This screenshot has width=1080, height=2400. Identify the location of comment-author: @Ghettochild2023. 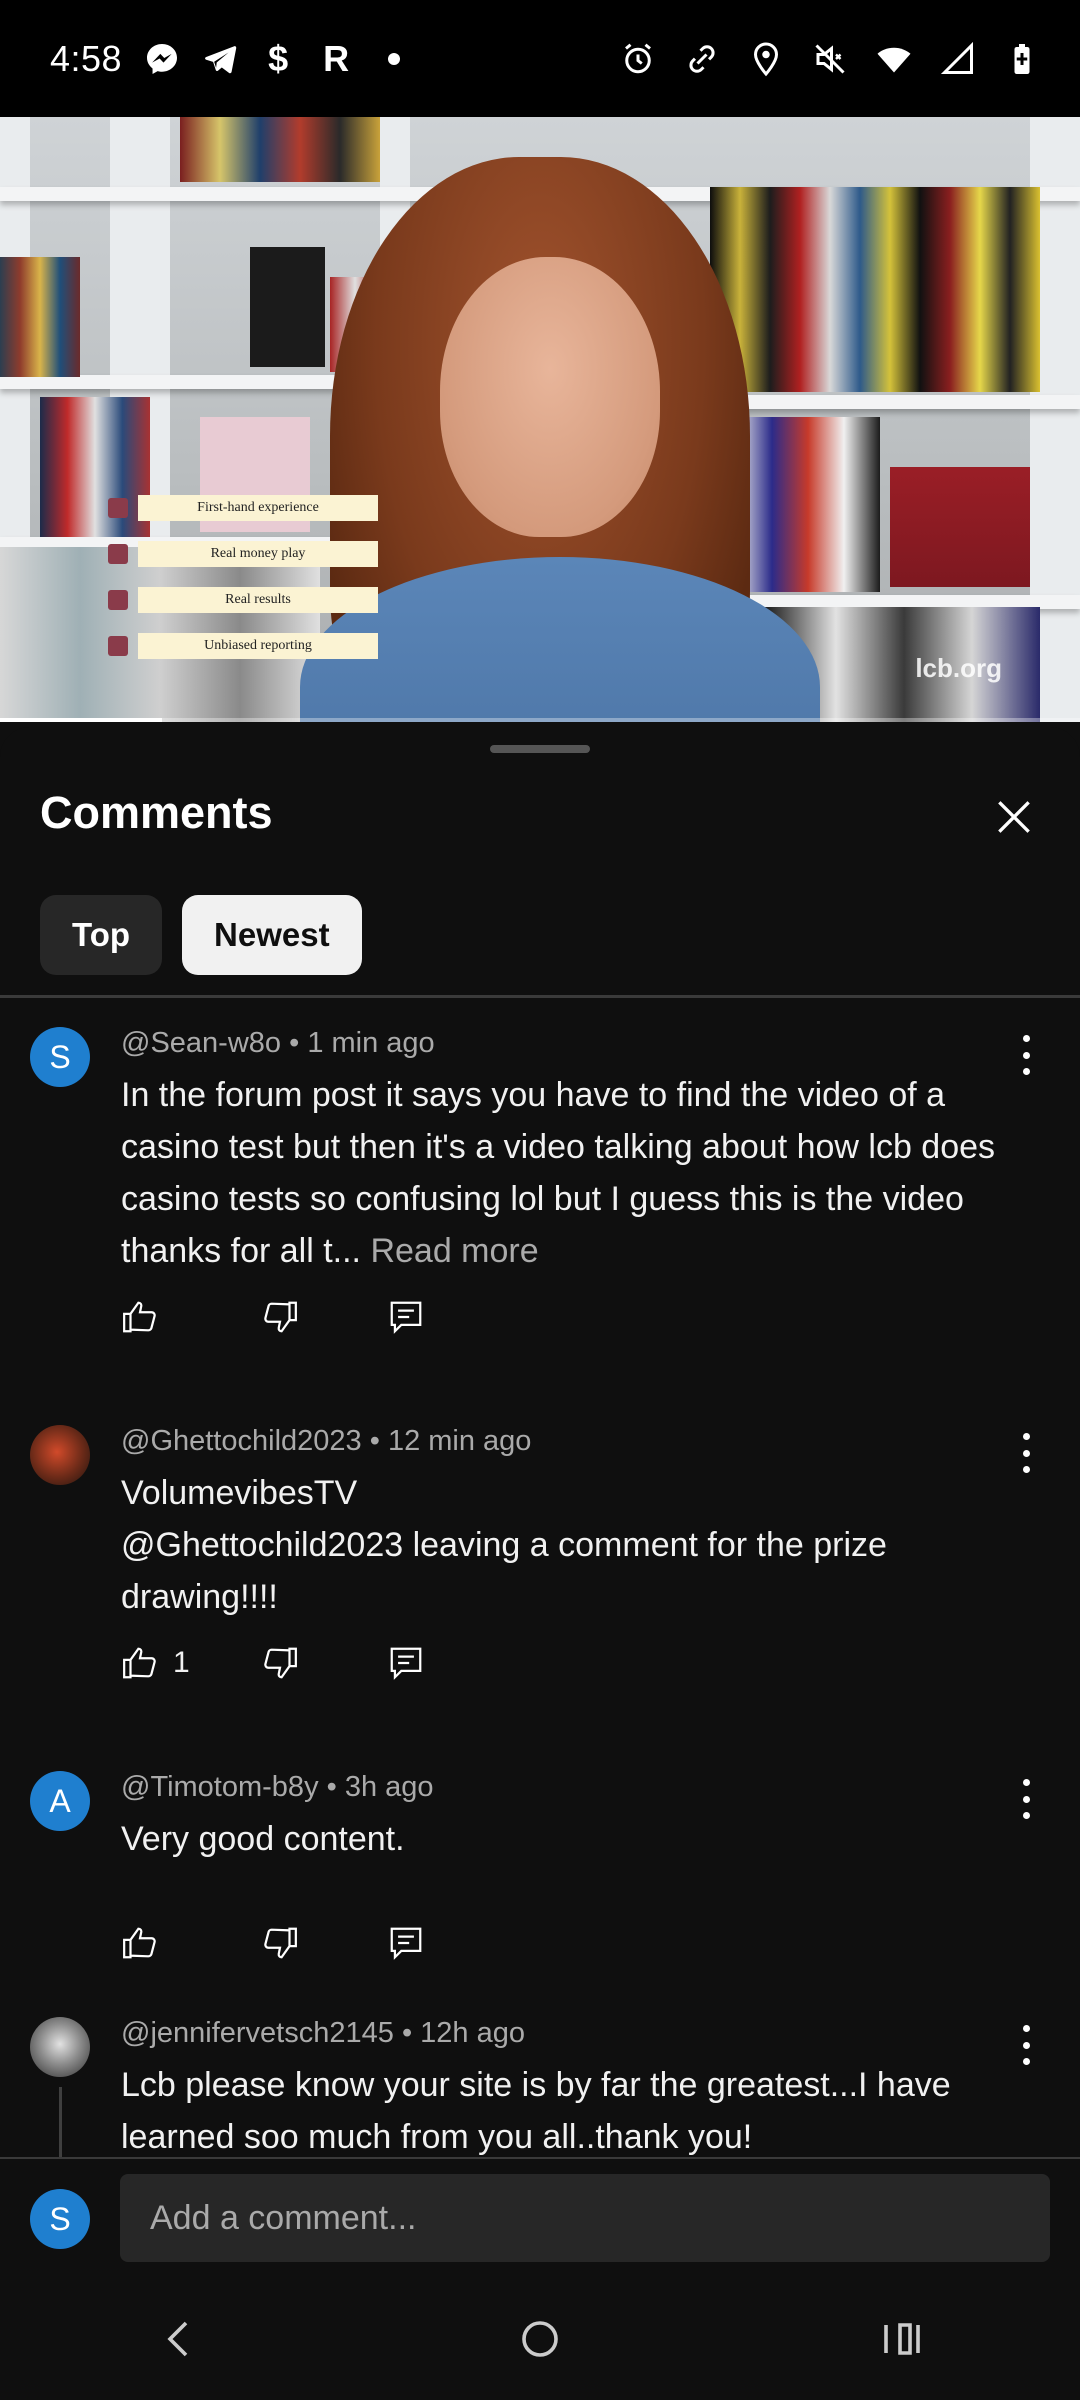
(241, 1441).